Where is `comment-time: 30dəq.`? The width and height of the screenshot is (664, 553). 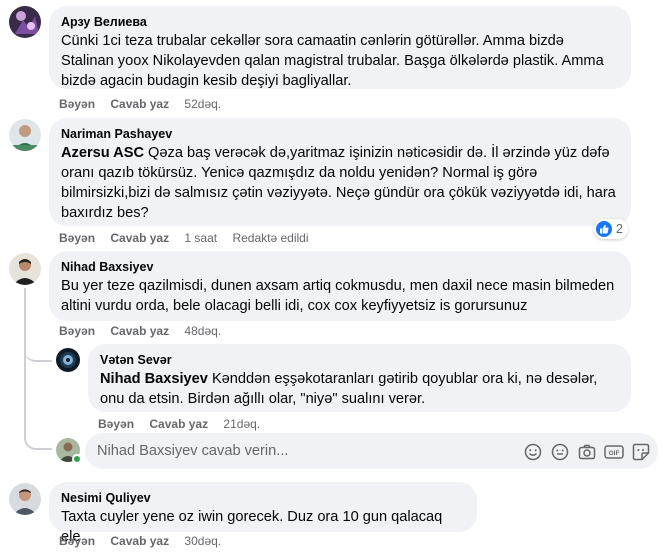
comment-time: 30dəq. is located at coordinates (202, 541).